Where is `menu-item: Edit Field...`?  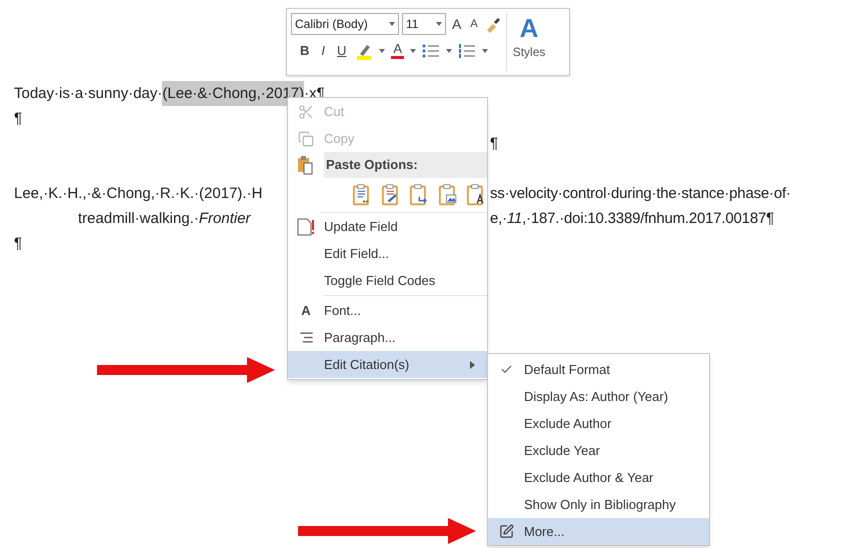
menu-item: Edit Field... is located at coordinates (387, 253).